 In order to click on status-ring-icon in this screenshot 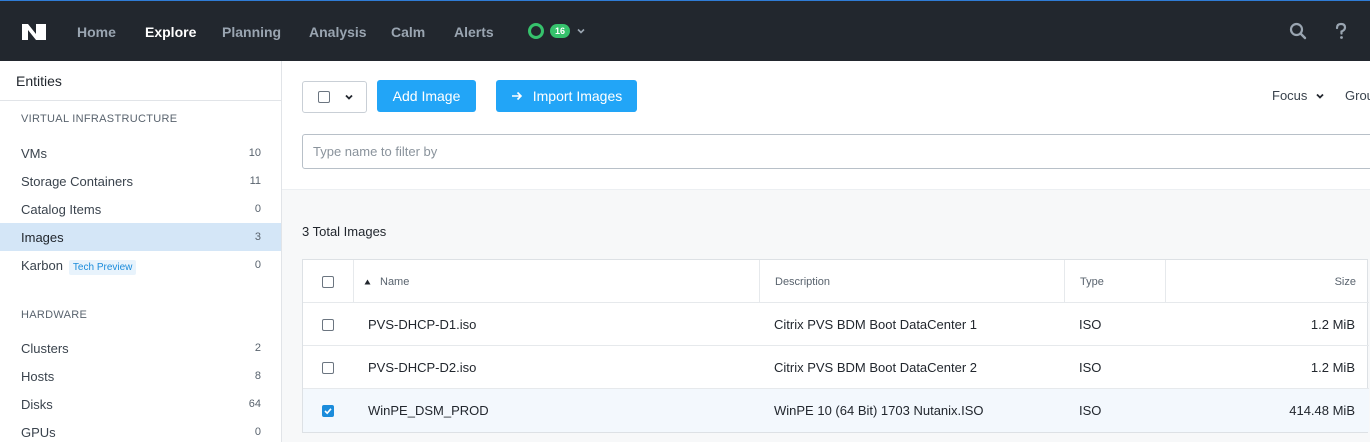, I will do `click(536, 31)`.